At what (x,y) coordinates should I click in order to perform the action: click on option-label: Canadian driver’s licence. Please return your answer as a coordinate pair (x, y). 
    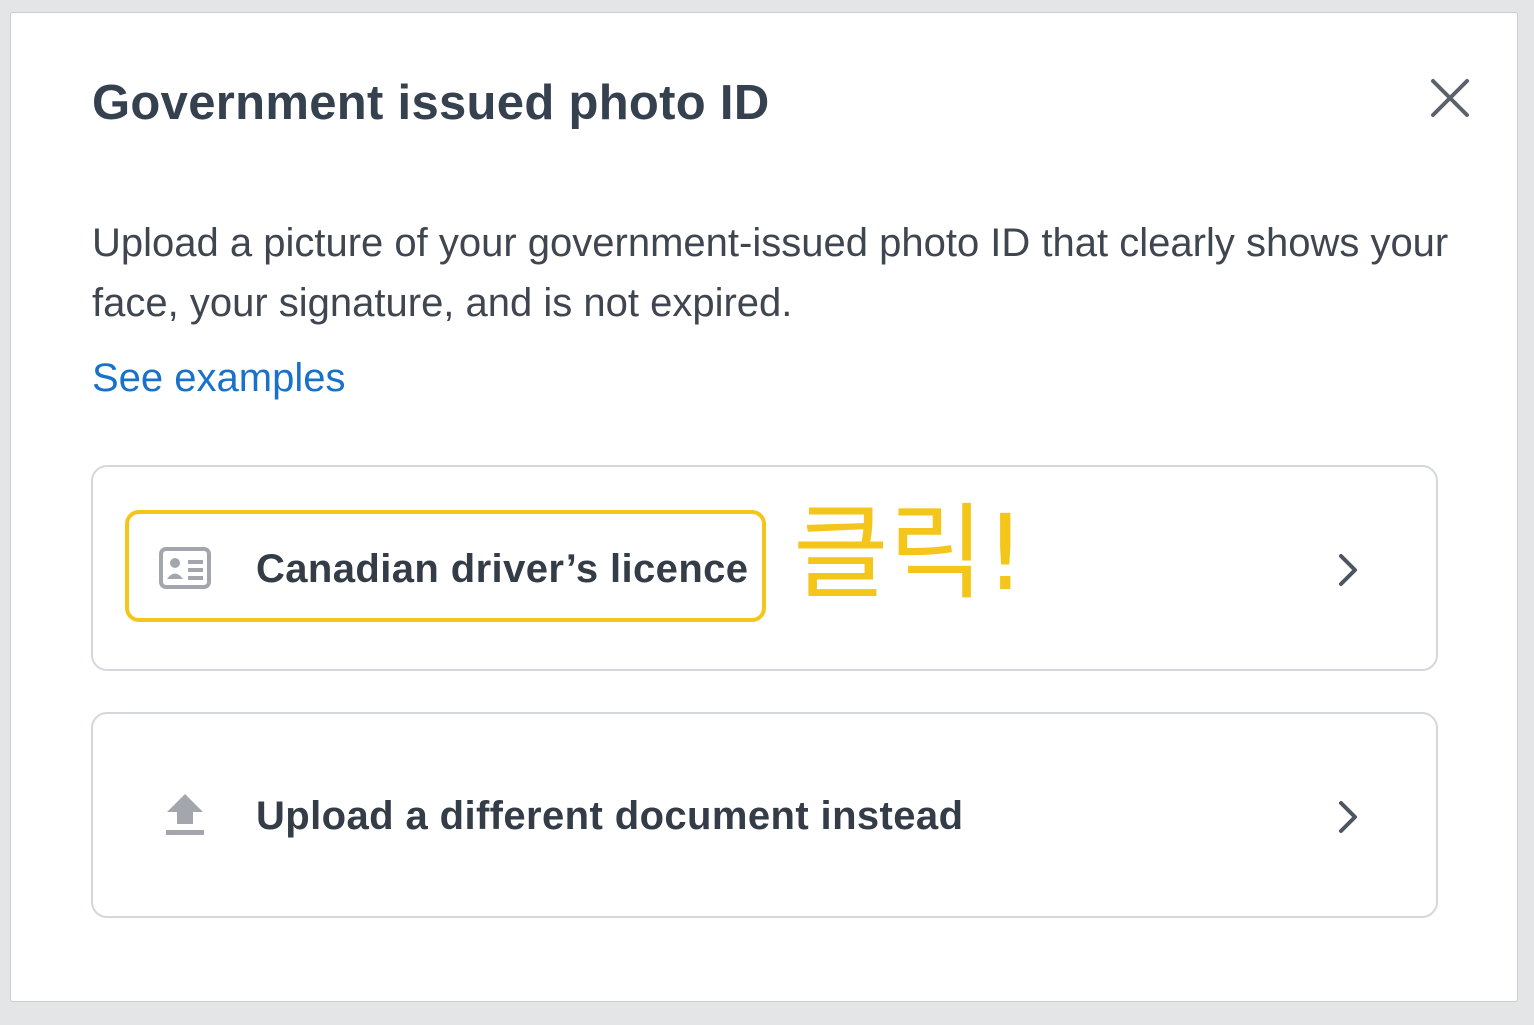
    Looking at the image, I should click on (502, 569).